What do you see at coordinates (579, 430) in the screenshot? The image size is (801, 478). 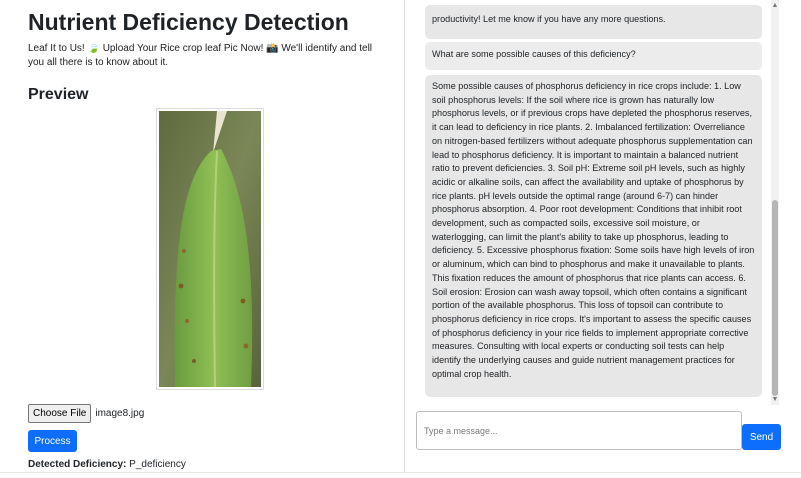 I see `message-input` at bounding box center [579, 430].